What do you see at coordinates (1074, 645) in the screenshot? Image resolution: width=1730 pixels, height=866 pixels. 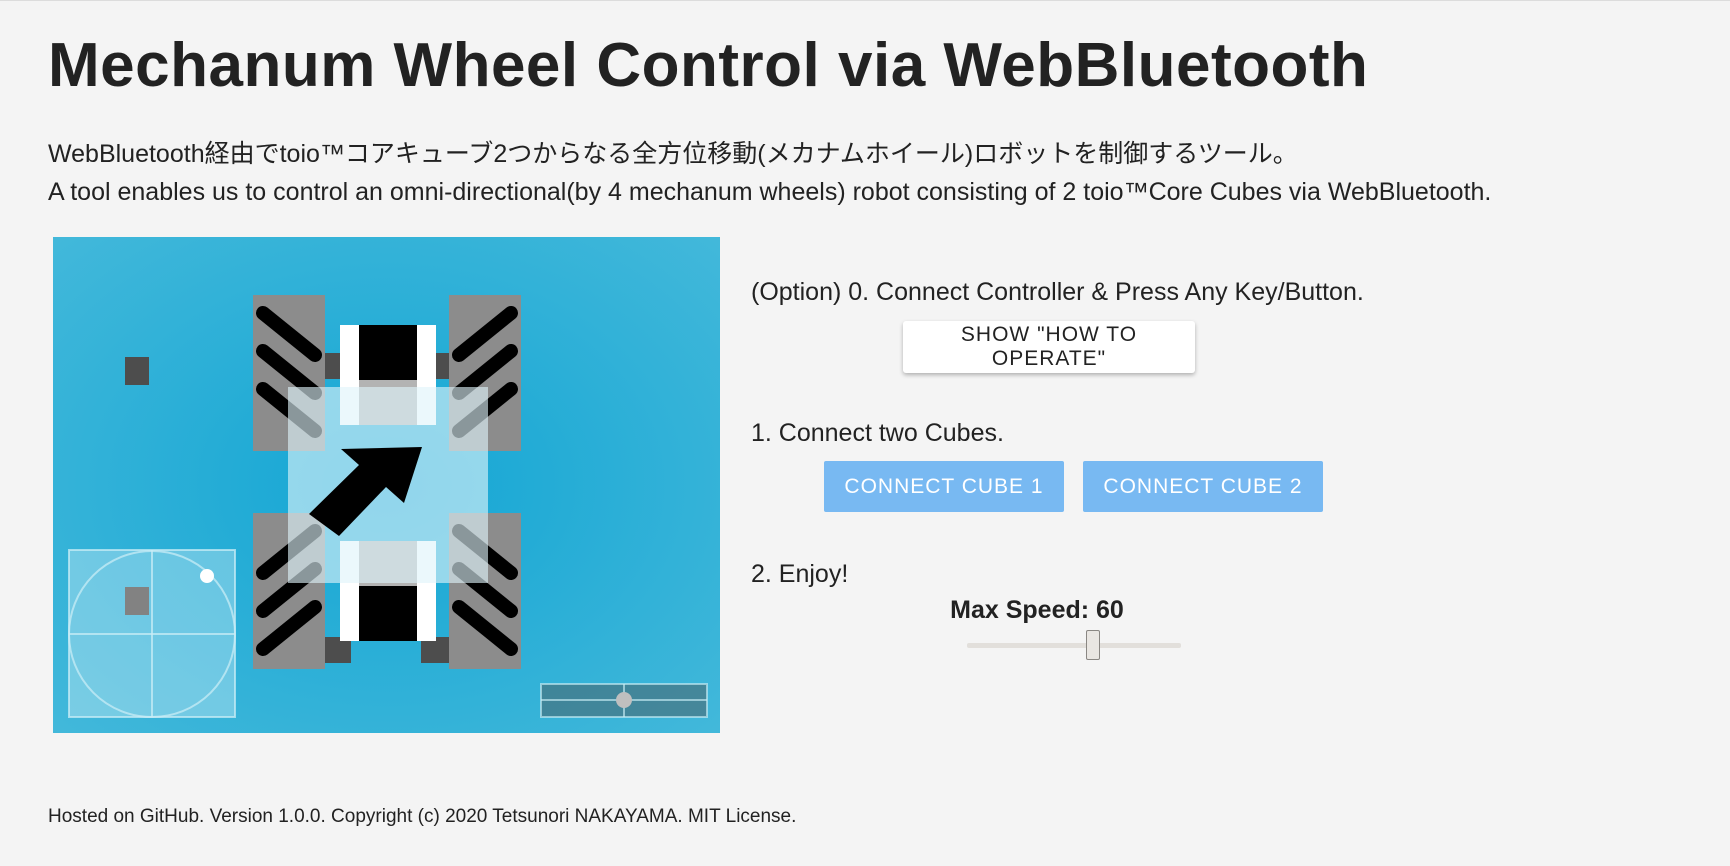 I see `max-speed-slider-track` at bounding box center [1074, 645].